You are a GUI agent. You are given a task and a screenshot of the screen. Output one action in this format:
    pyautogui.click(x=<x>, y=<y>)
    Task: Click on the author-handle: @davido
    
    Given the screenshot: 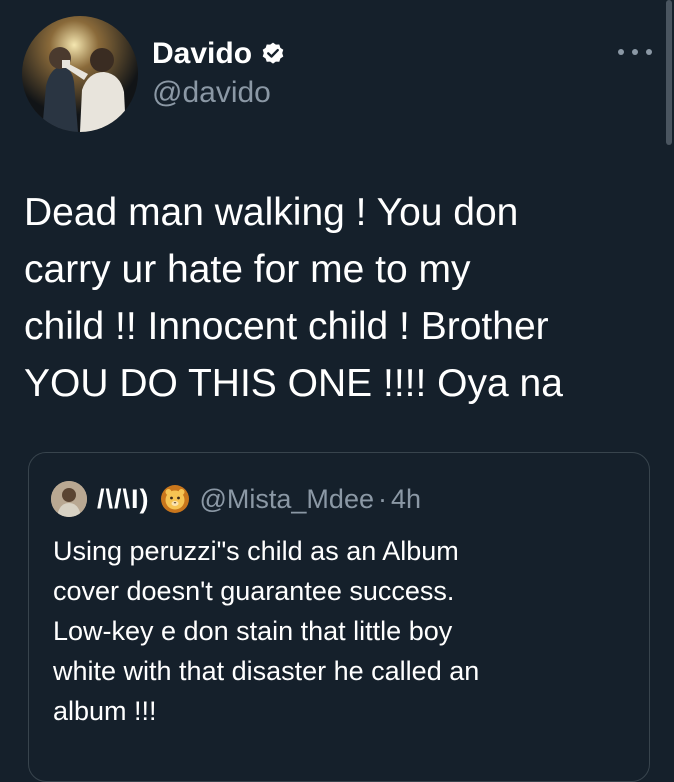 What is the action you would take?
    pyautogui.click(x=219, y=93)
    